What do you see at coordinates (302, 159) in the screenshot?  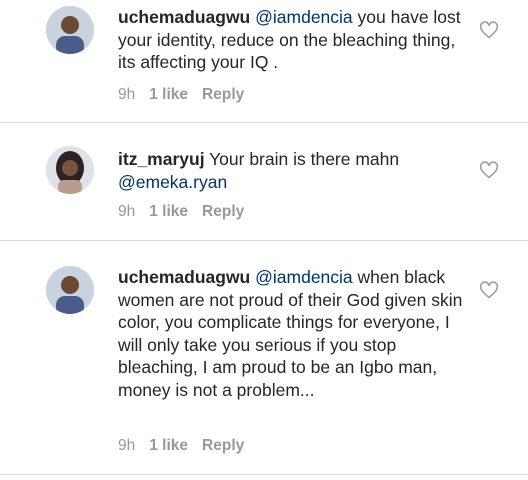 I see `comment-body: Your brain is there mahn` at bounding box center [302, 159].